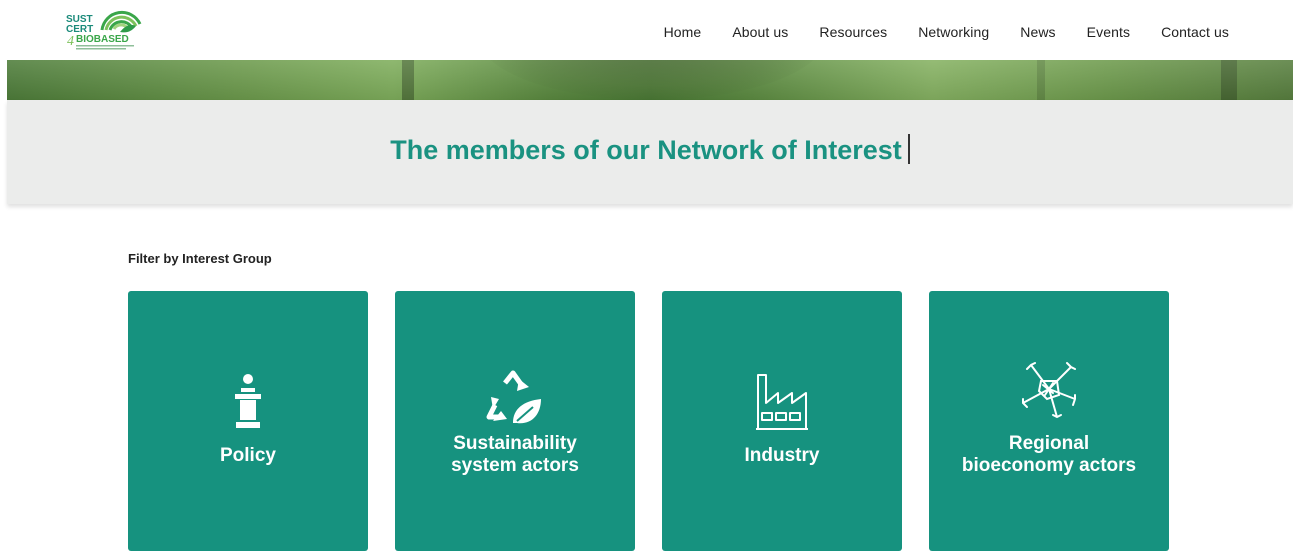 The width and height of the screenshot is (1293, 551). I want to click on text-cursor, so click(908, 149).